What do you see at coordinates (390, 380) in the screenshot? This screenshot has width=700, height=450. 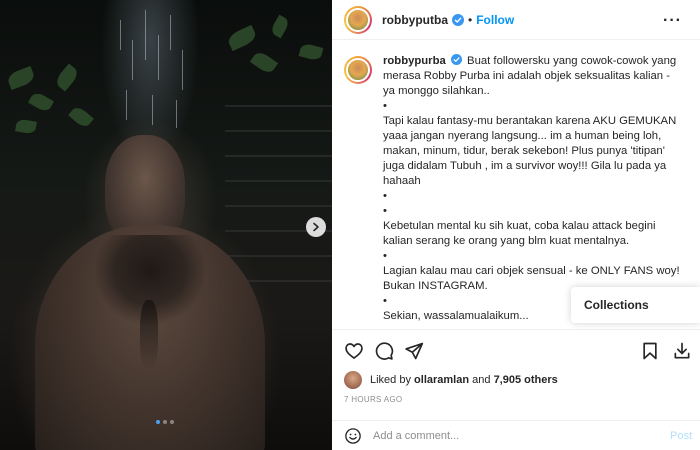 I see `likes-prefix: Liked by` at bounding box center [390, 380].